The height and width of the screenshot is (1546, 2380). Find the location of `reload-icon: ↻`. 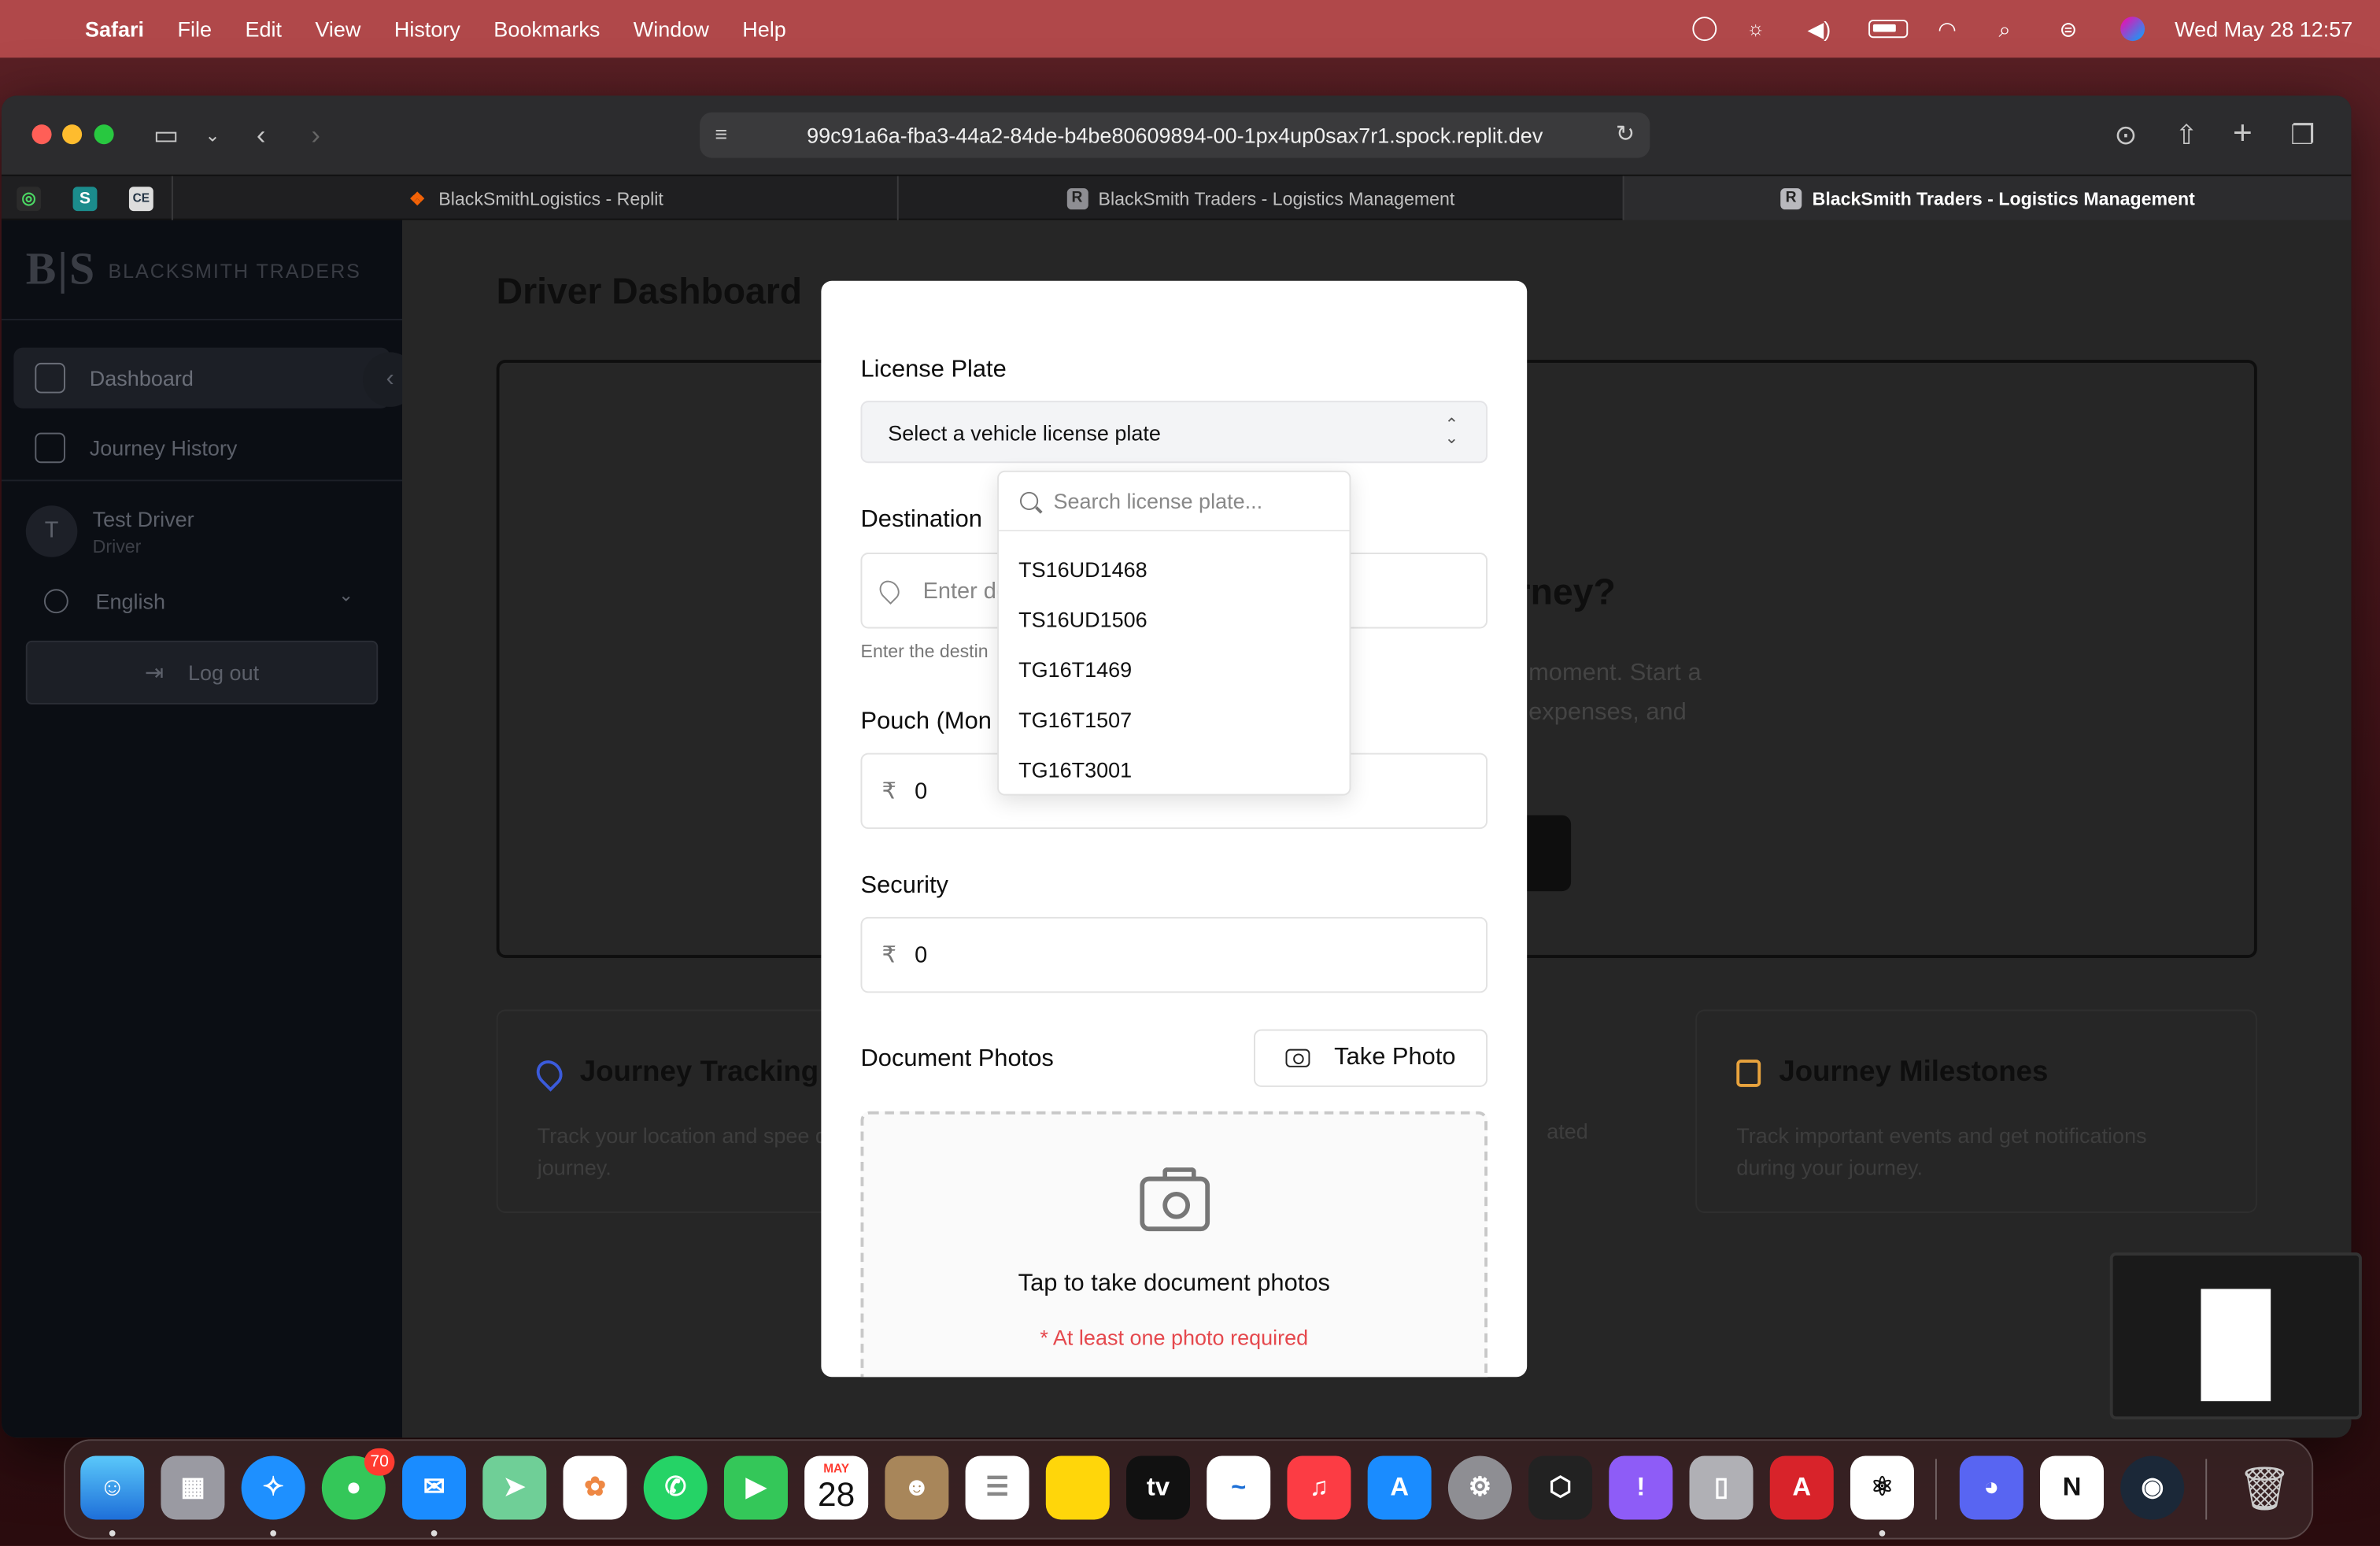

reload-icon: ↻ is located at coordinates (1625, 133).